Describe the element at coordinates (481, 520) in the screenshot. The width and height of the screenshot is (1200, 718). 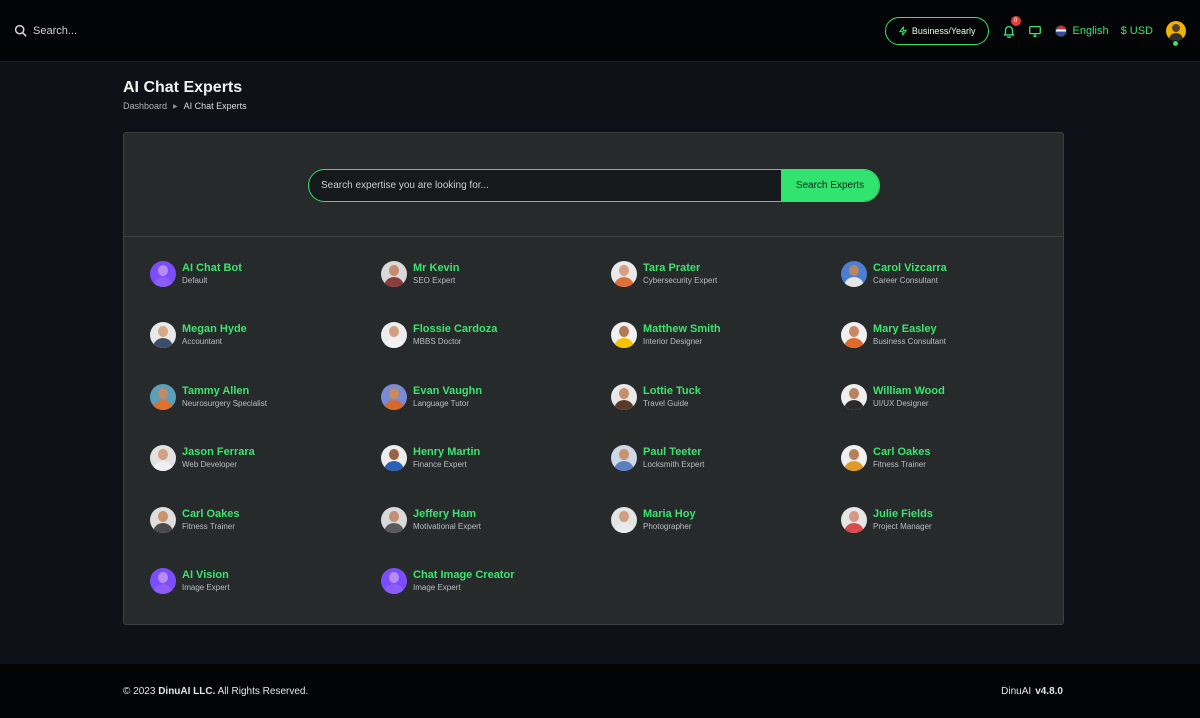
I see `expert-item: Jeffery Ham Motivational Expert` at that location.